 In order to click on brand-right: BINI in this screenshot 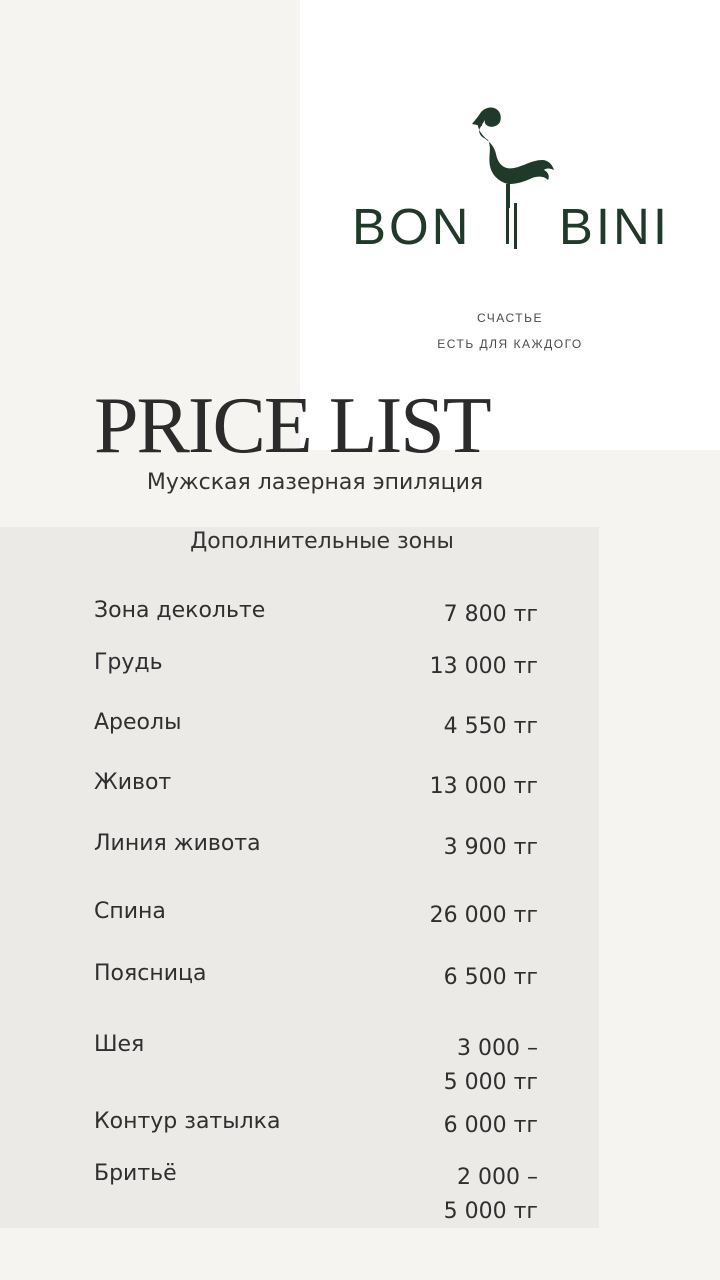, I will do `click(614, 226)`.